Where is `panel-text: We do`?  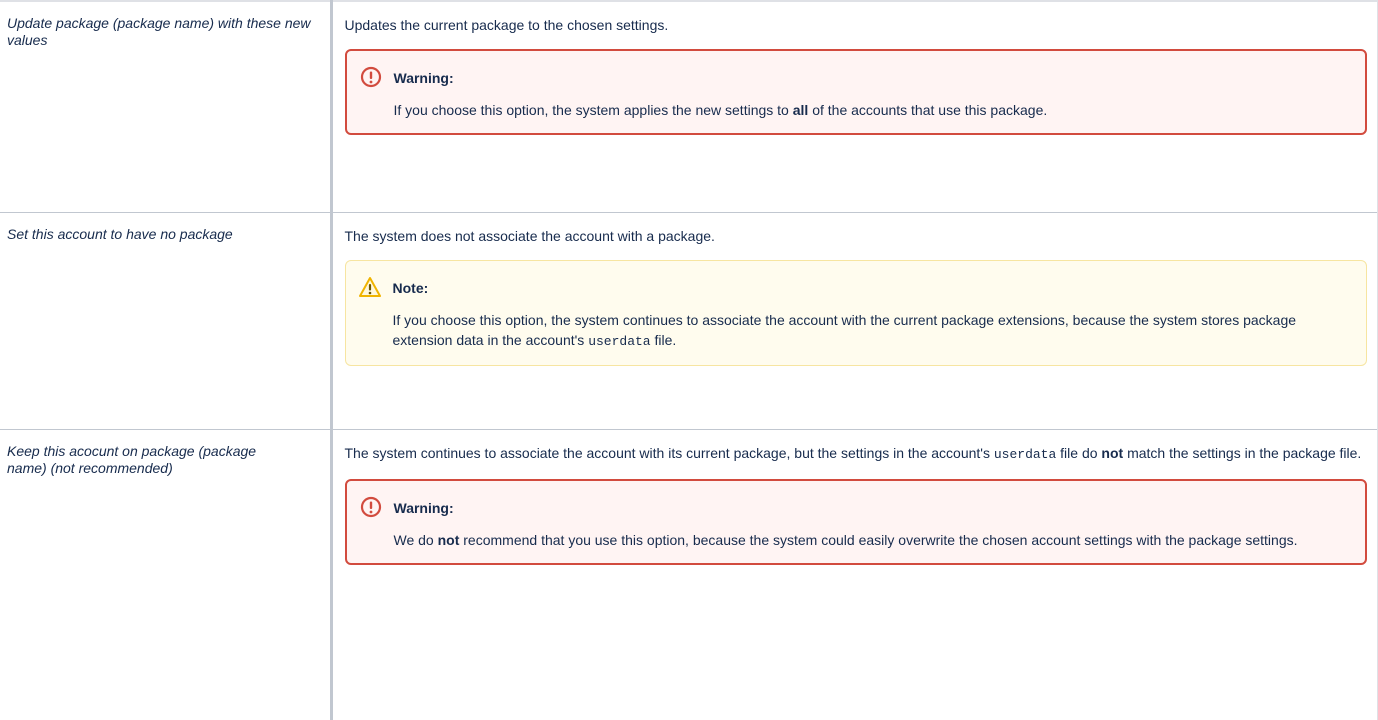 panel-text: We do is located at coordinates (416, 540).